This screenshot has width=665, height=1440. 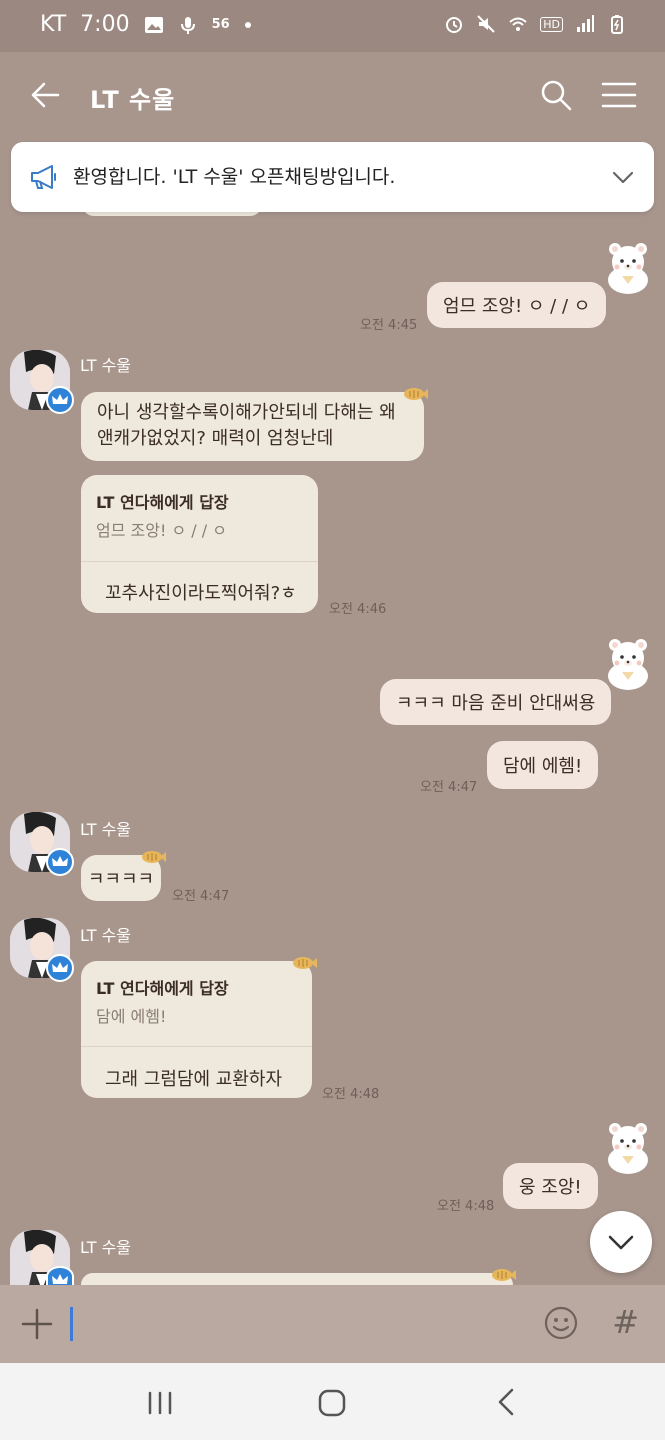 What do you see at coordinates (358, 609) in the screenshot?
I see `message-time: 오전 4:46` at bounding box center [358, 609].